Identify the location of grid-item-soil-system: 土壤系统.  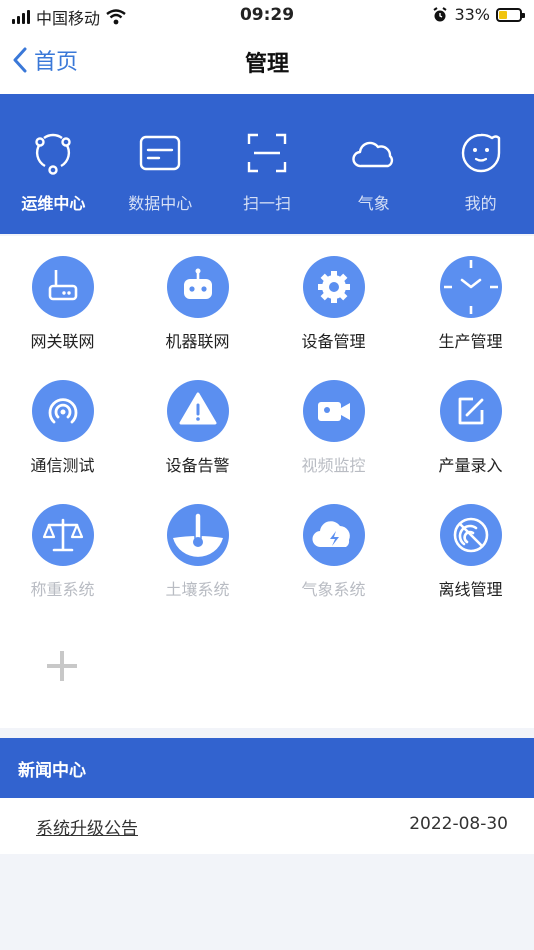
(197, 552).